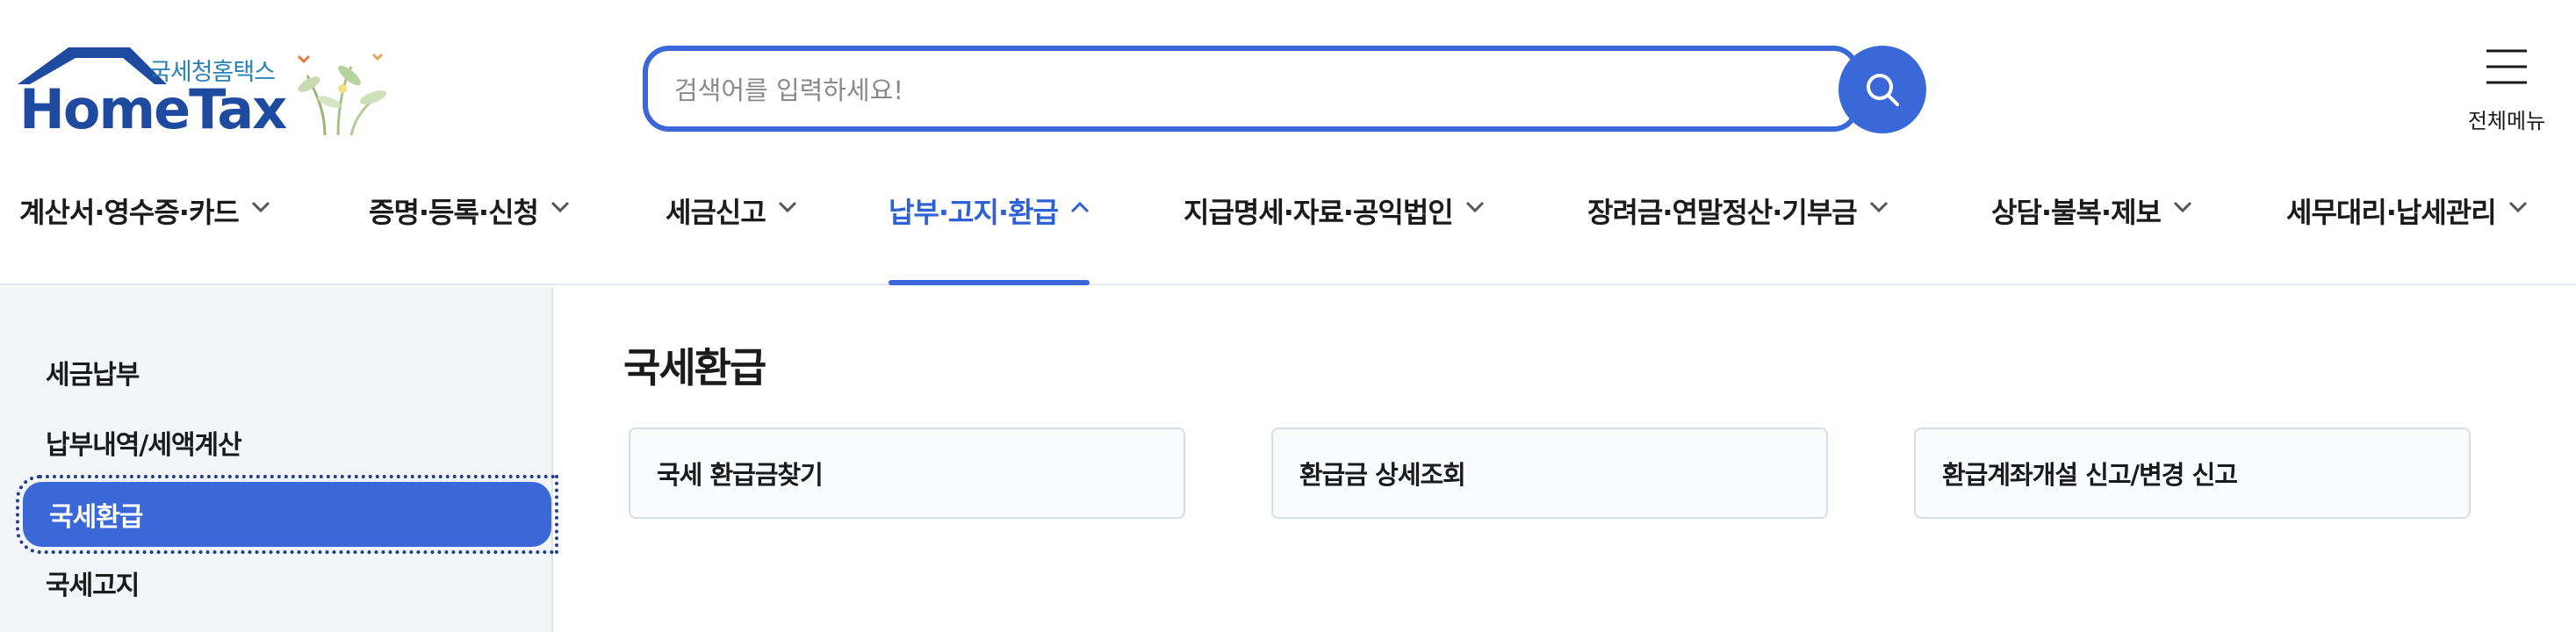 This screenshot has width=2576, height=632. What do you see at coordinates (694, 367) in the screenshot?
I see `page-title: 국세환급` at bounding box center [694, 367].